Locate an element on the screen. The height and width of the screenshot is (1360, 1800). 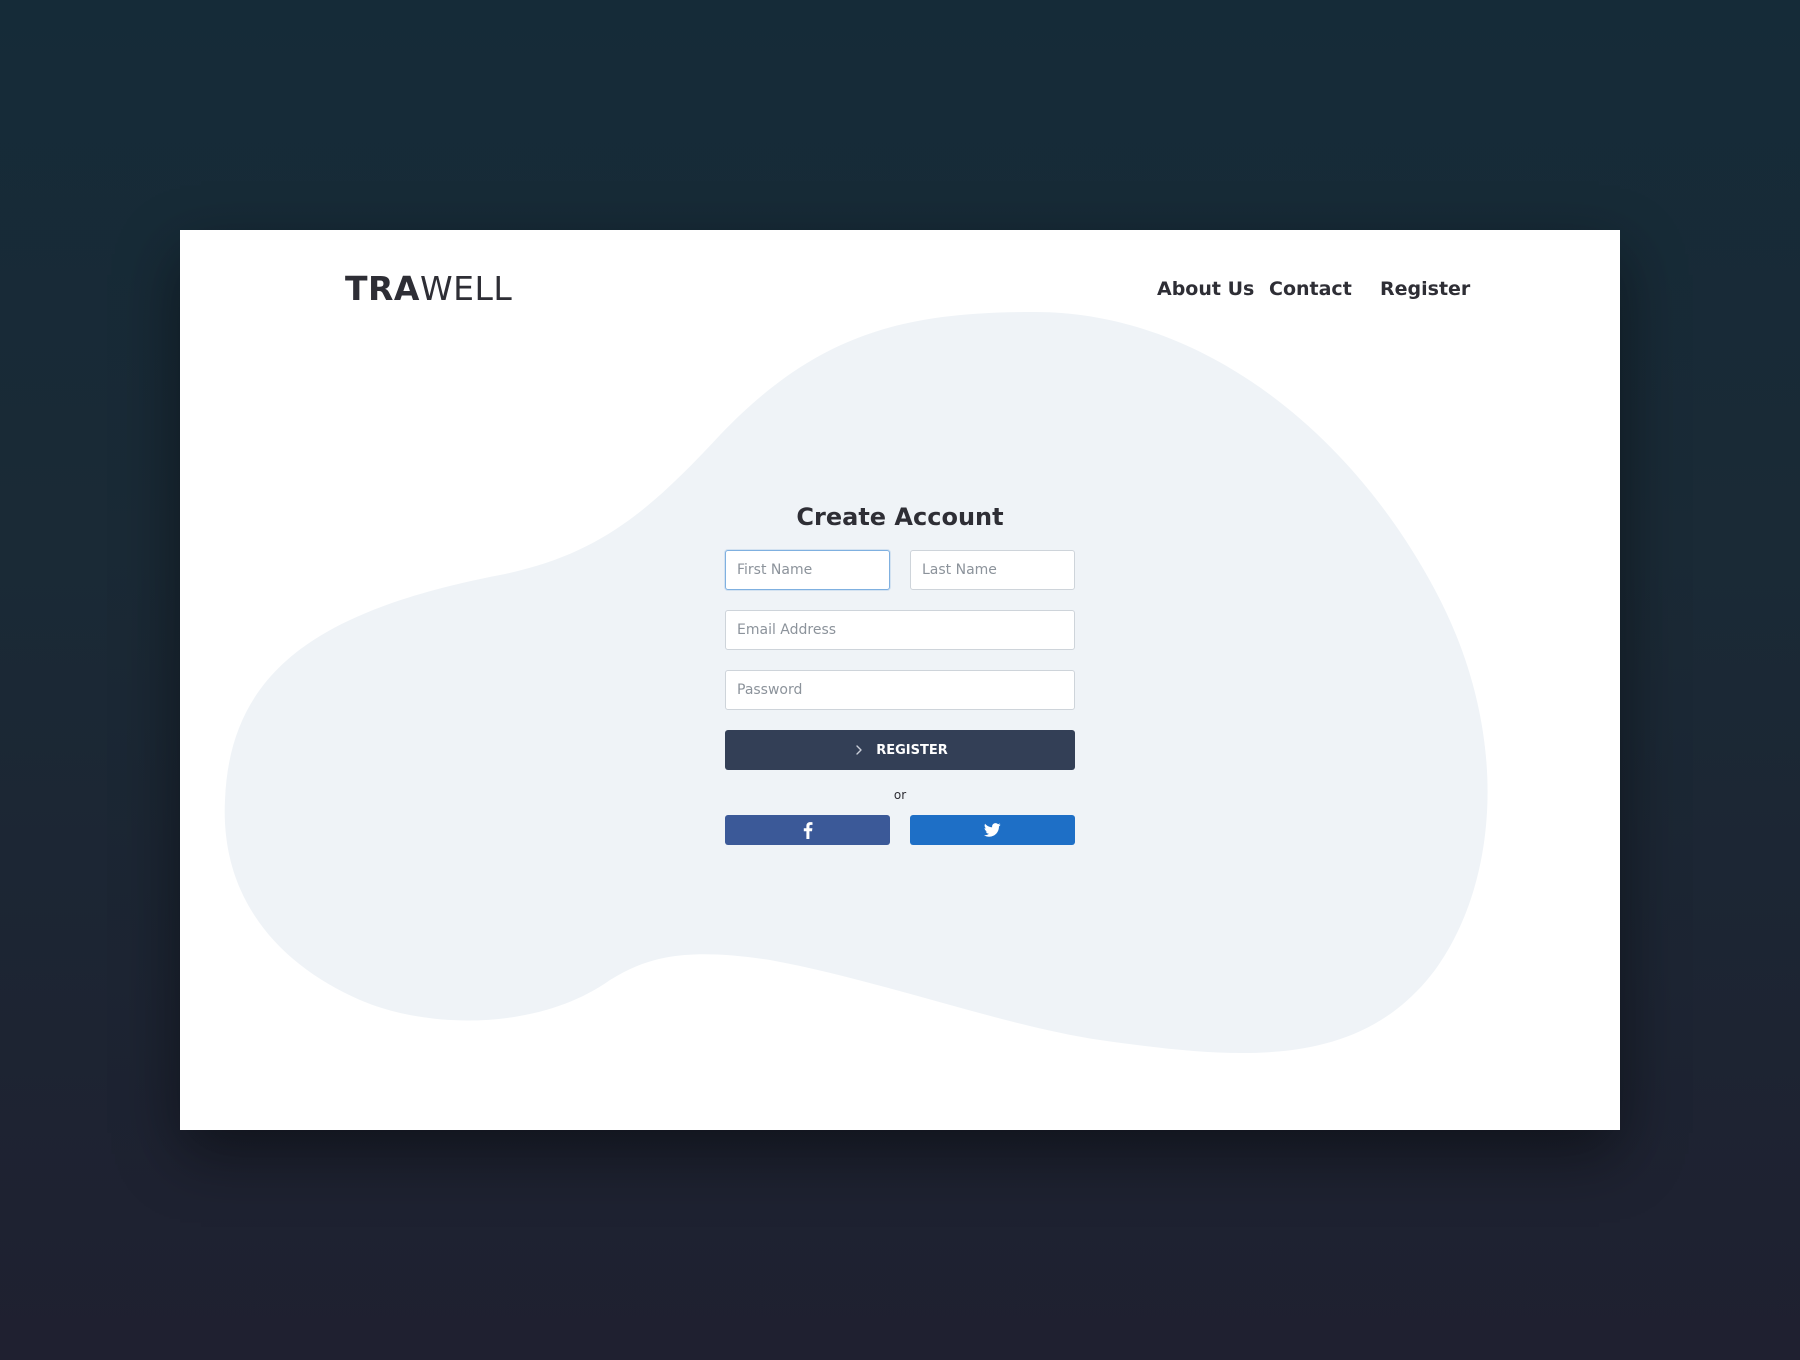
facebook-login-button is located at coordinates (807, 830).